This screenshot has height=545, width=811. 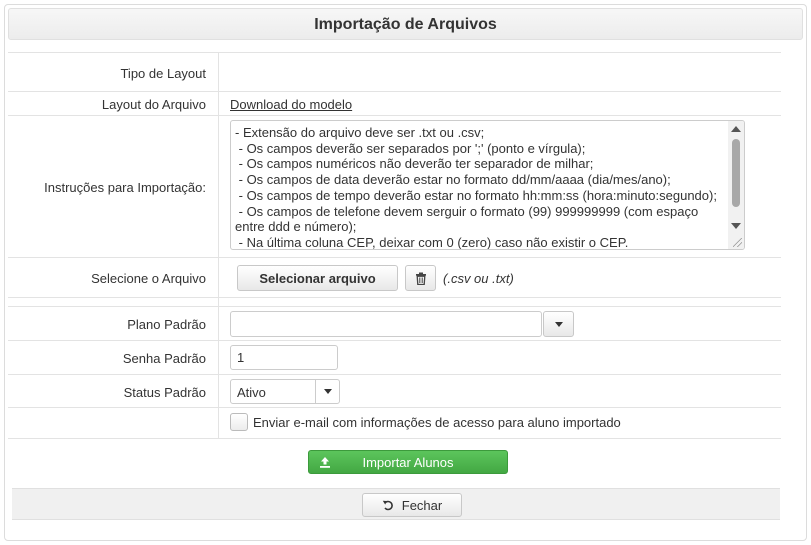 What do you see at coordinates (291, 104) in the screenshot?
I see `download-modelo-link: Download do modelo` at bounding box center [291, 104].